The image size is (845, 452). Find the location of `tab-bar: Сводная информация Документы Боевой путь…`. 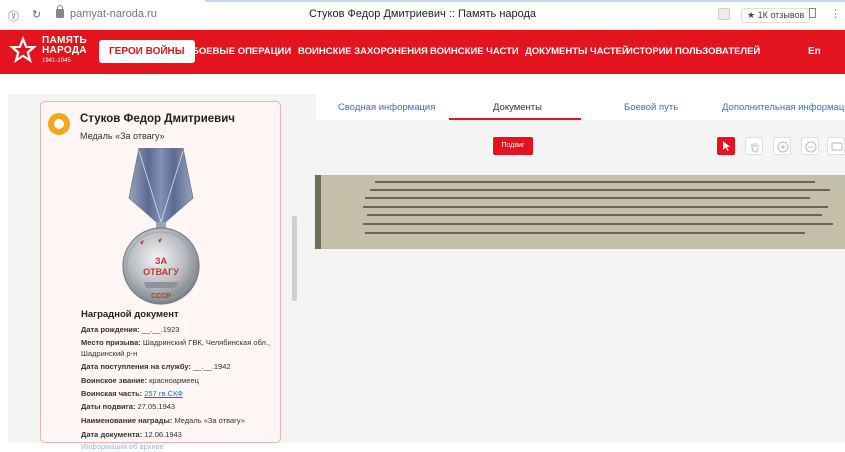

tab-bar: Сводная информация Документы Боевой путь… is located at coordinates (580, 107).